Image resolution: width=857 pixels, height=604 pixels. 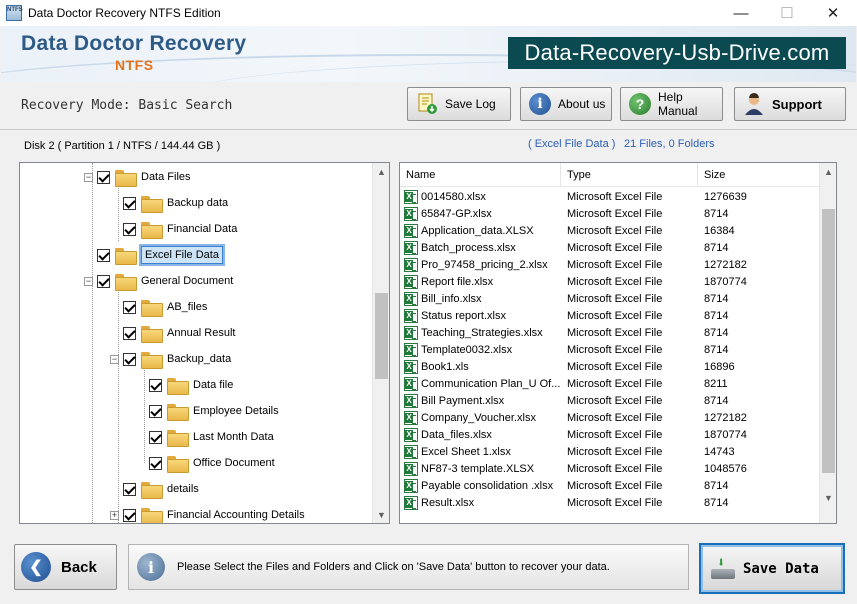 What do you see at coordinates (205, 463) in the screenshot?
I see `tree-item: Office Document` at bounding box center [205, 463].